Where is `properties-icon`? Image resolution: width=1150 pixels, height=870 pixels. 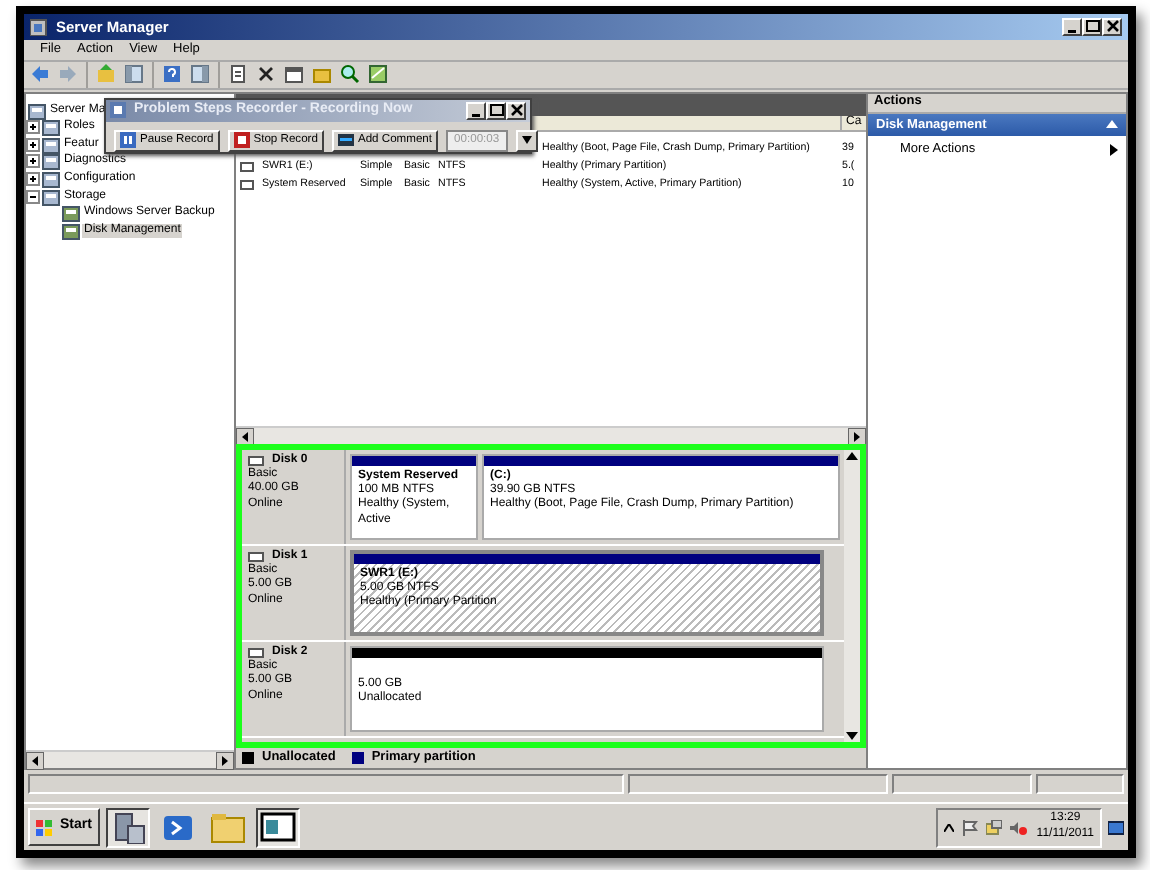
properties-icon is located at coordinates (294, 74).